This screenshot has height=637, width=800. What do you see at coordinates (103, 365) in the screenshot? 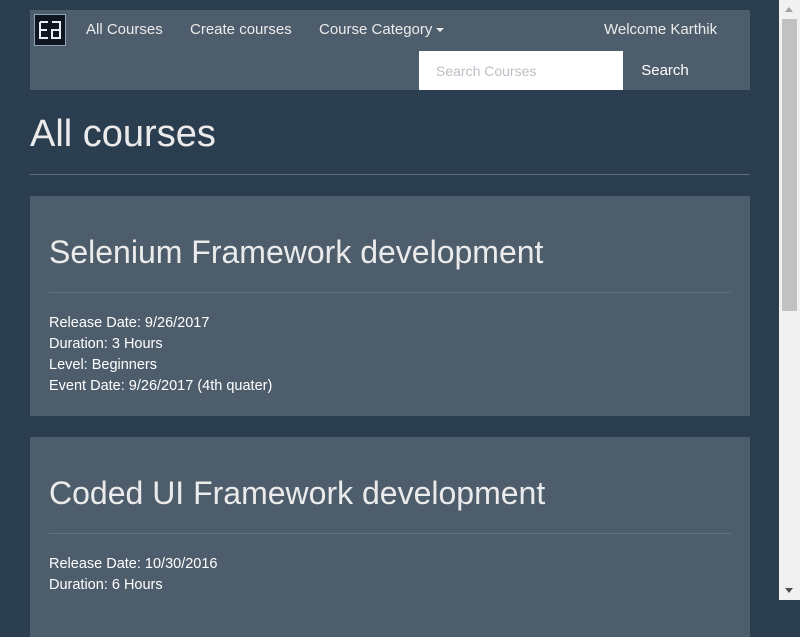
I see `level: Level: Beginners` at bounding box center [103, 365].